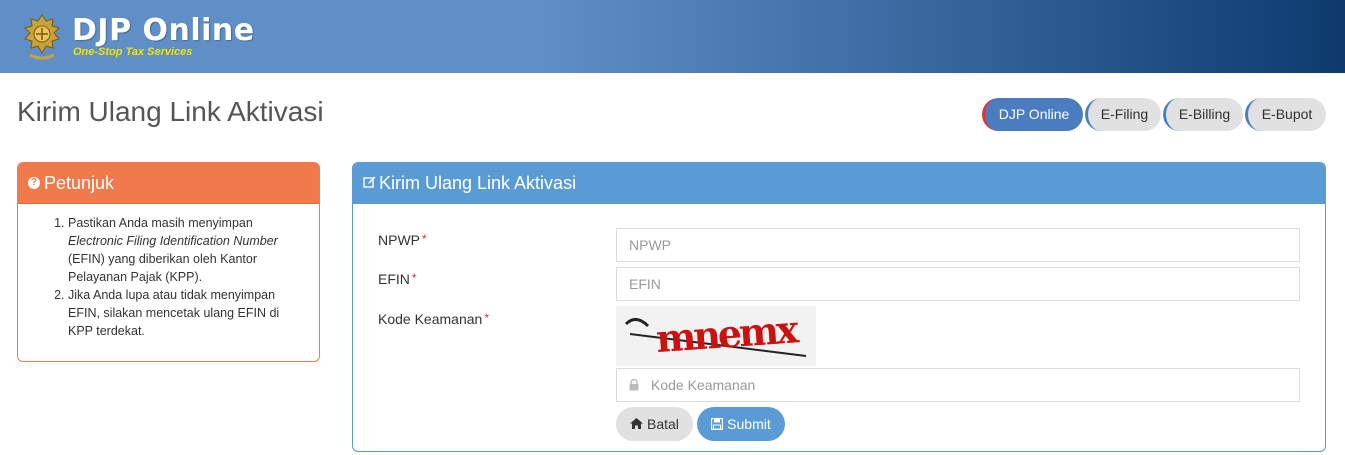  I want to click on home-icon, so click(637, 424).